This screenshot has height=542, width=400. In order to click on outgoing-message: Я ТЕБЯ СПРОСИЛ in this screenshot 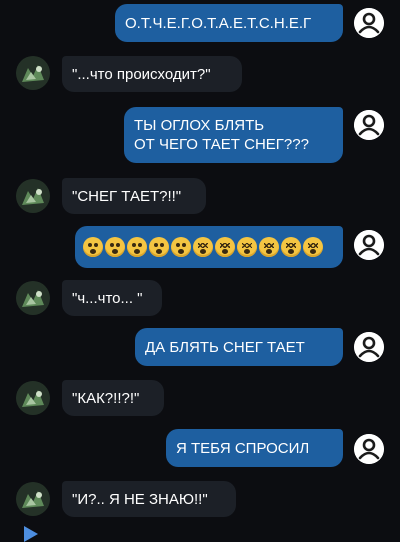, I will do `click(254, 448)`.